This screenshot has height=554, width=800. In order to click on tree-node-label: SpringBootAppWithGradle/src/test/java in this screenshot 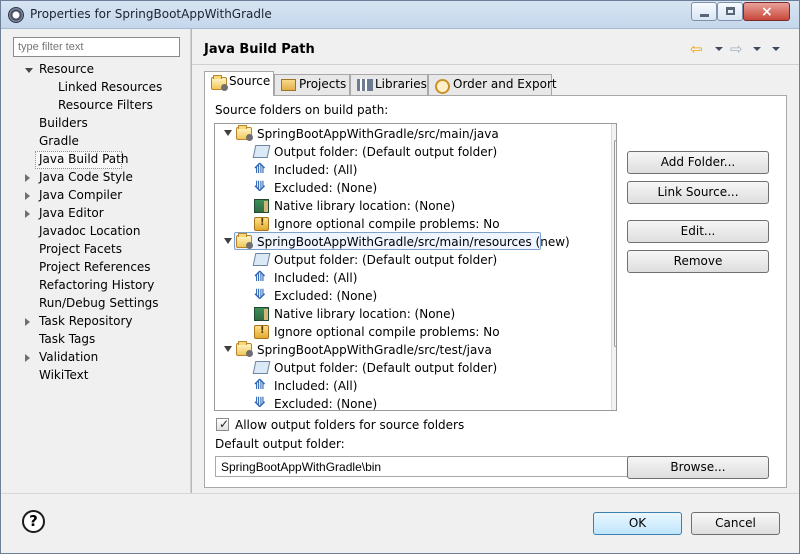, I will do `click(374, 350)`.